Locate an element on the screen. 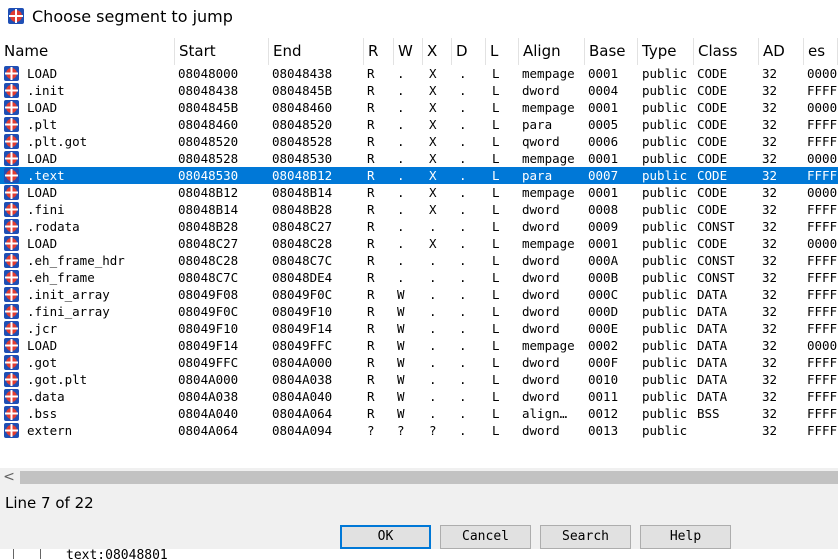 The image size is (838, 559). scroll-left-arrow-icon: < is located at coordinates (9, 477).